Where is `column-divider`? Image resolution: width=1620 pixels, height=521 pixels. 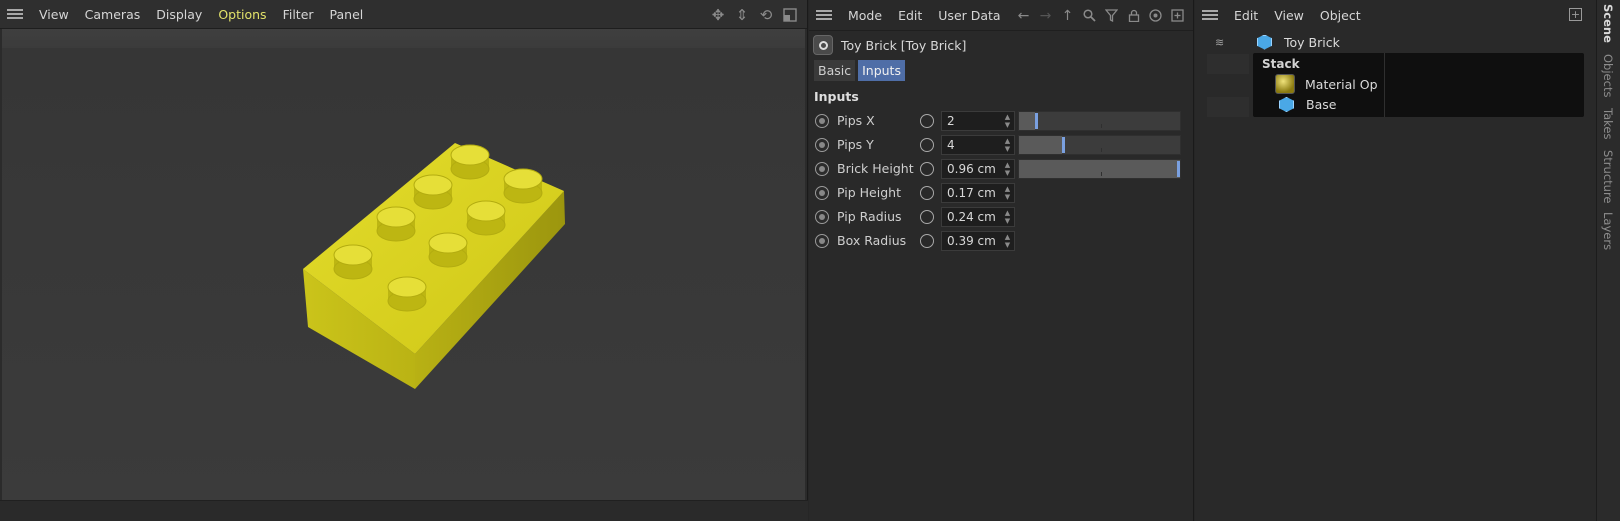 column-divider is located at coordinates (1384, 85).